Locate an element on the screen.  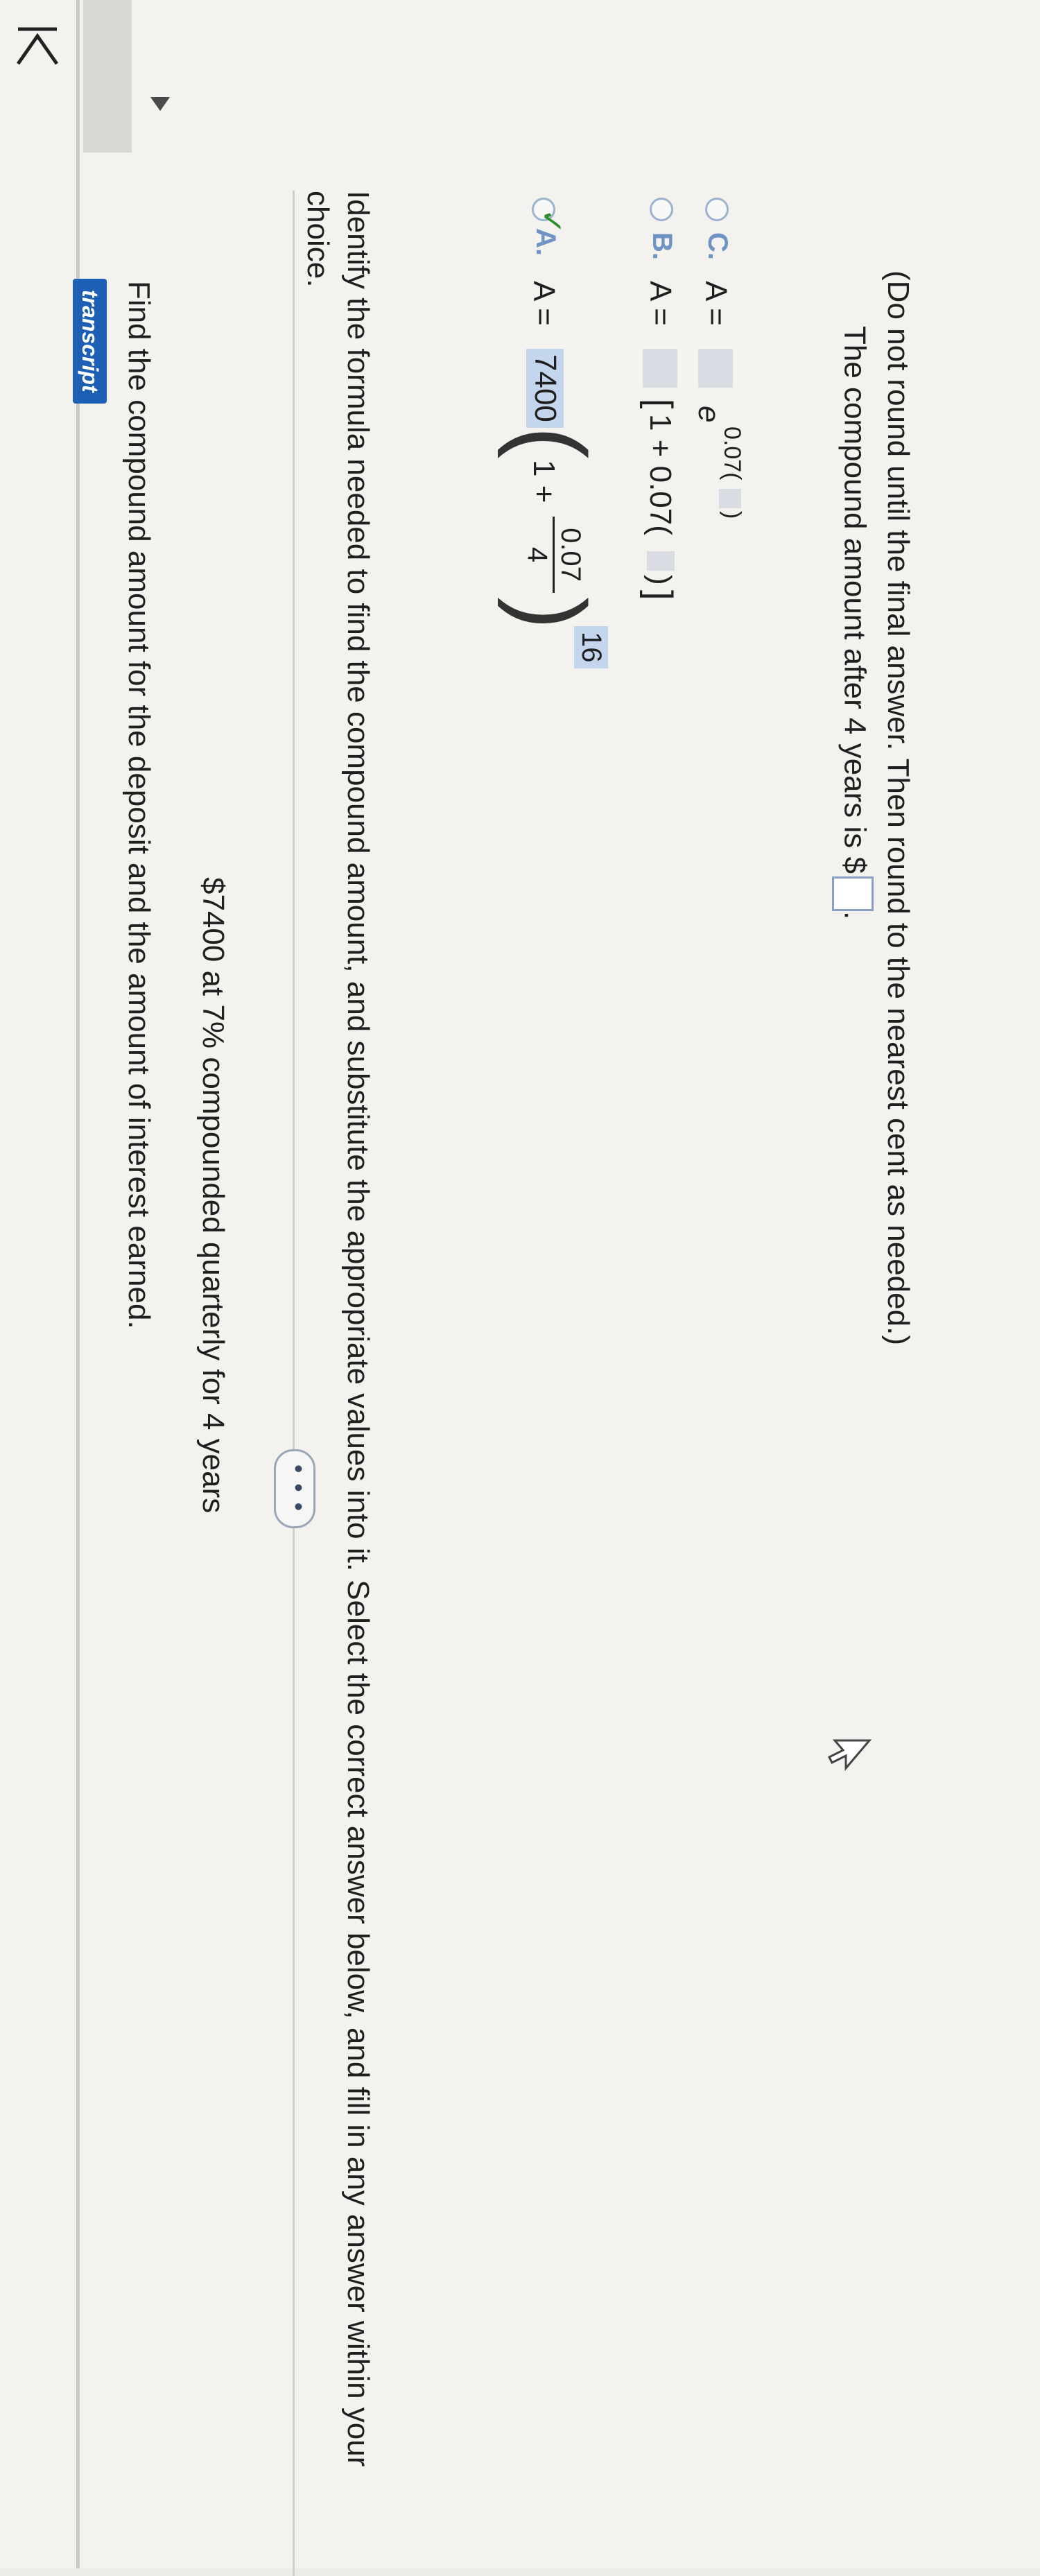
result-line: The compound amount after 4 years is $. is located at coordinates (853, 622).